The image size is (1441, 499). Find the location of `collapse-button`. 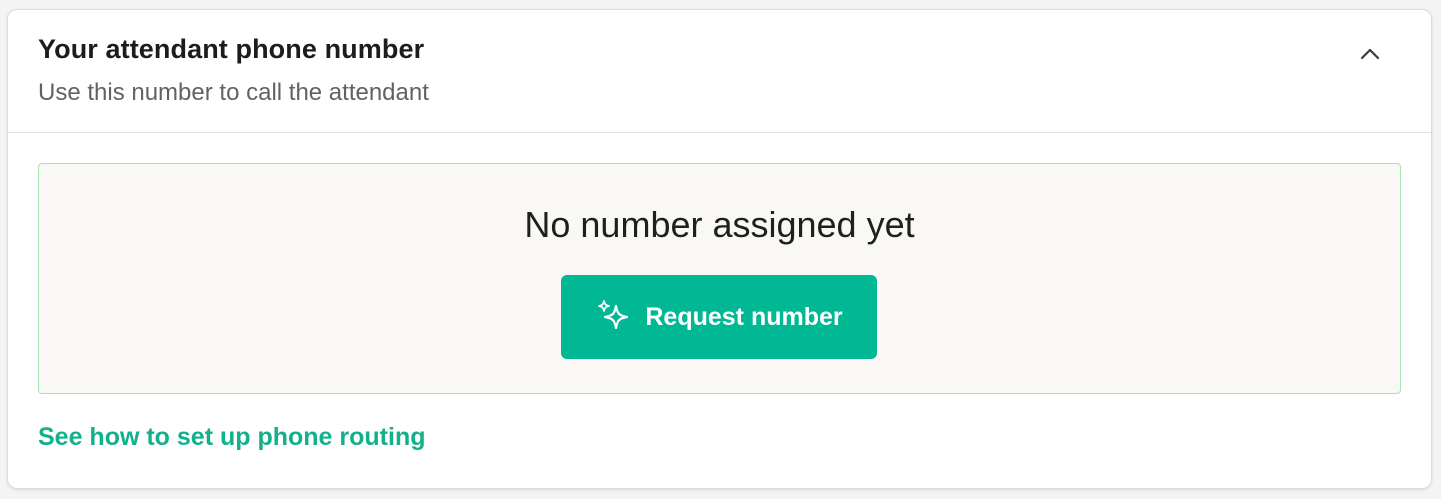

collapse-button is located at coordinates (1370, 54).